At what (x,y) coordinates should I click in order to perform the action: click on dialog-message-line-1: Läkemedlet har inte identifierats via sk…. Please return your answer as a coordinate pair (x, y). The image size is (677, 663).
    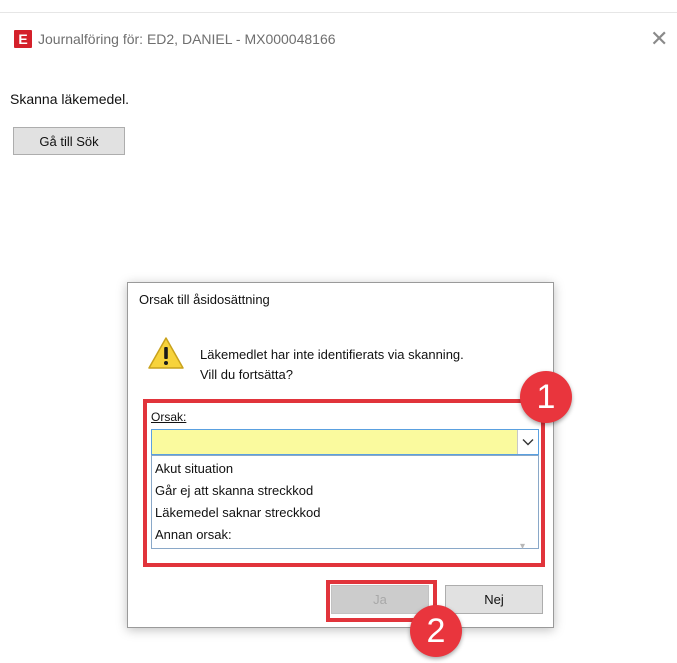
    Looking at the image, I should click on (332, 354).